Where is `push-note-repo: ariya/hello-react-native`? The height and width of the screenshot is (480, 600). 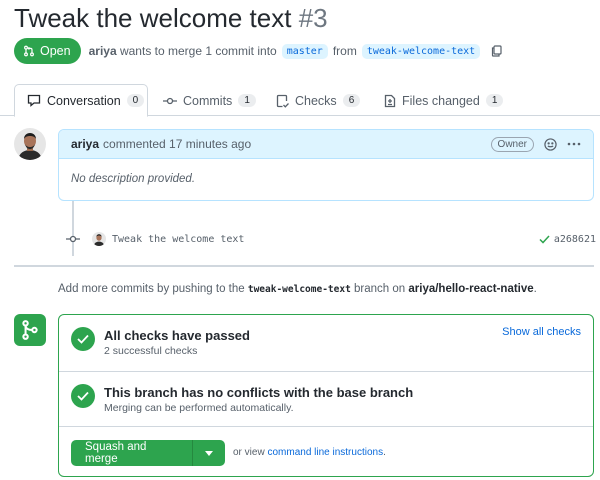 push-note-repo: ariya/hello-react-native is located at coordinates (470, 289).